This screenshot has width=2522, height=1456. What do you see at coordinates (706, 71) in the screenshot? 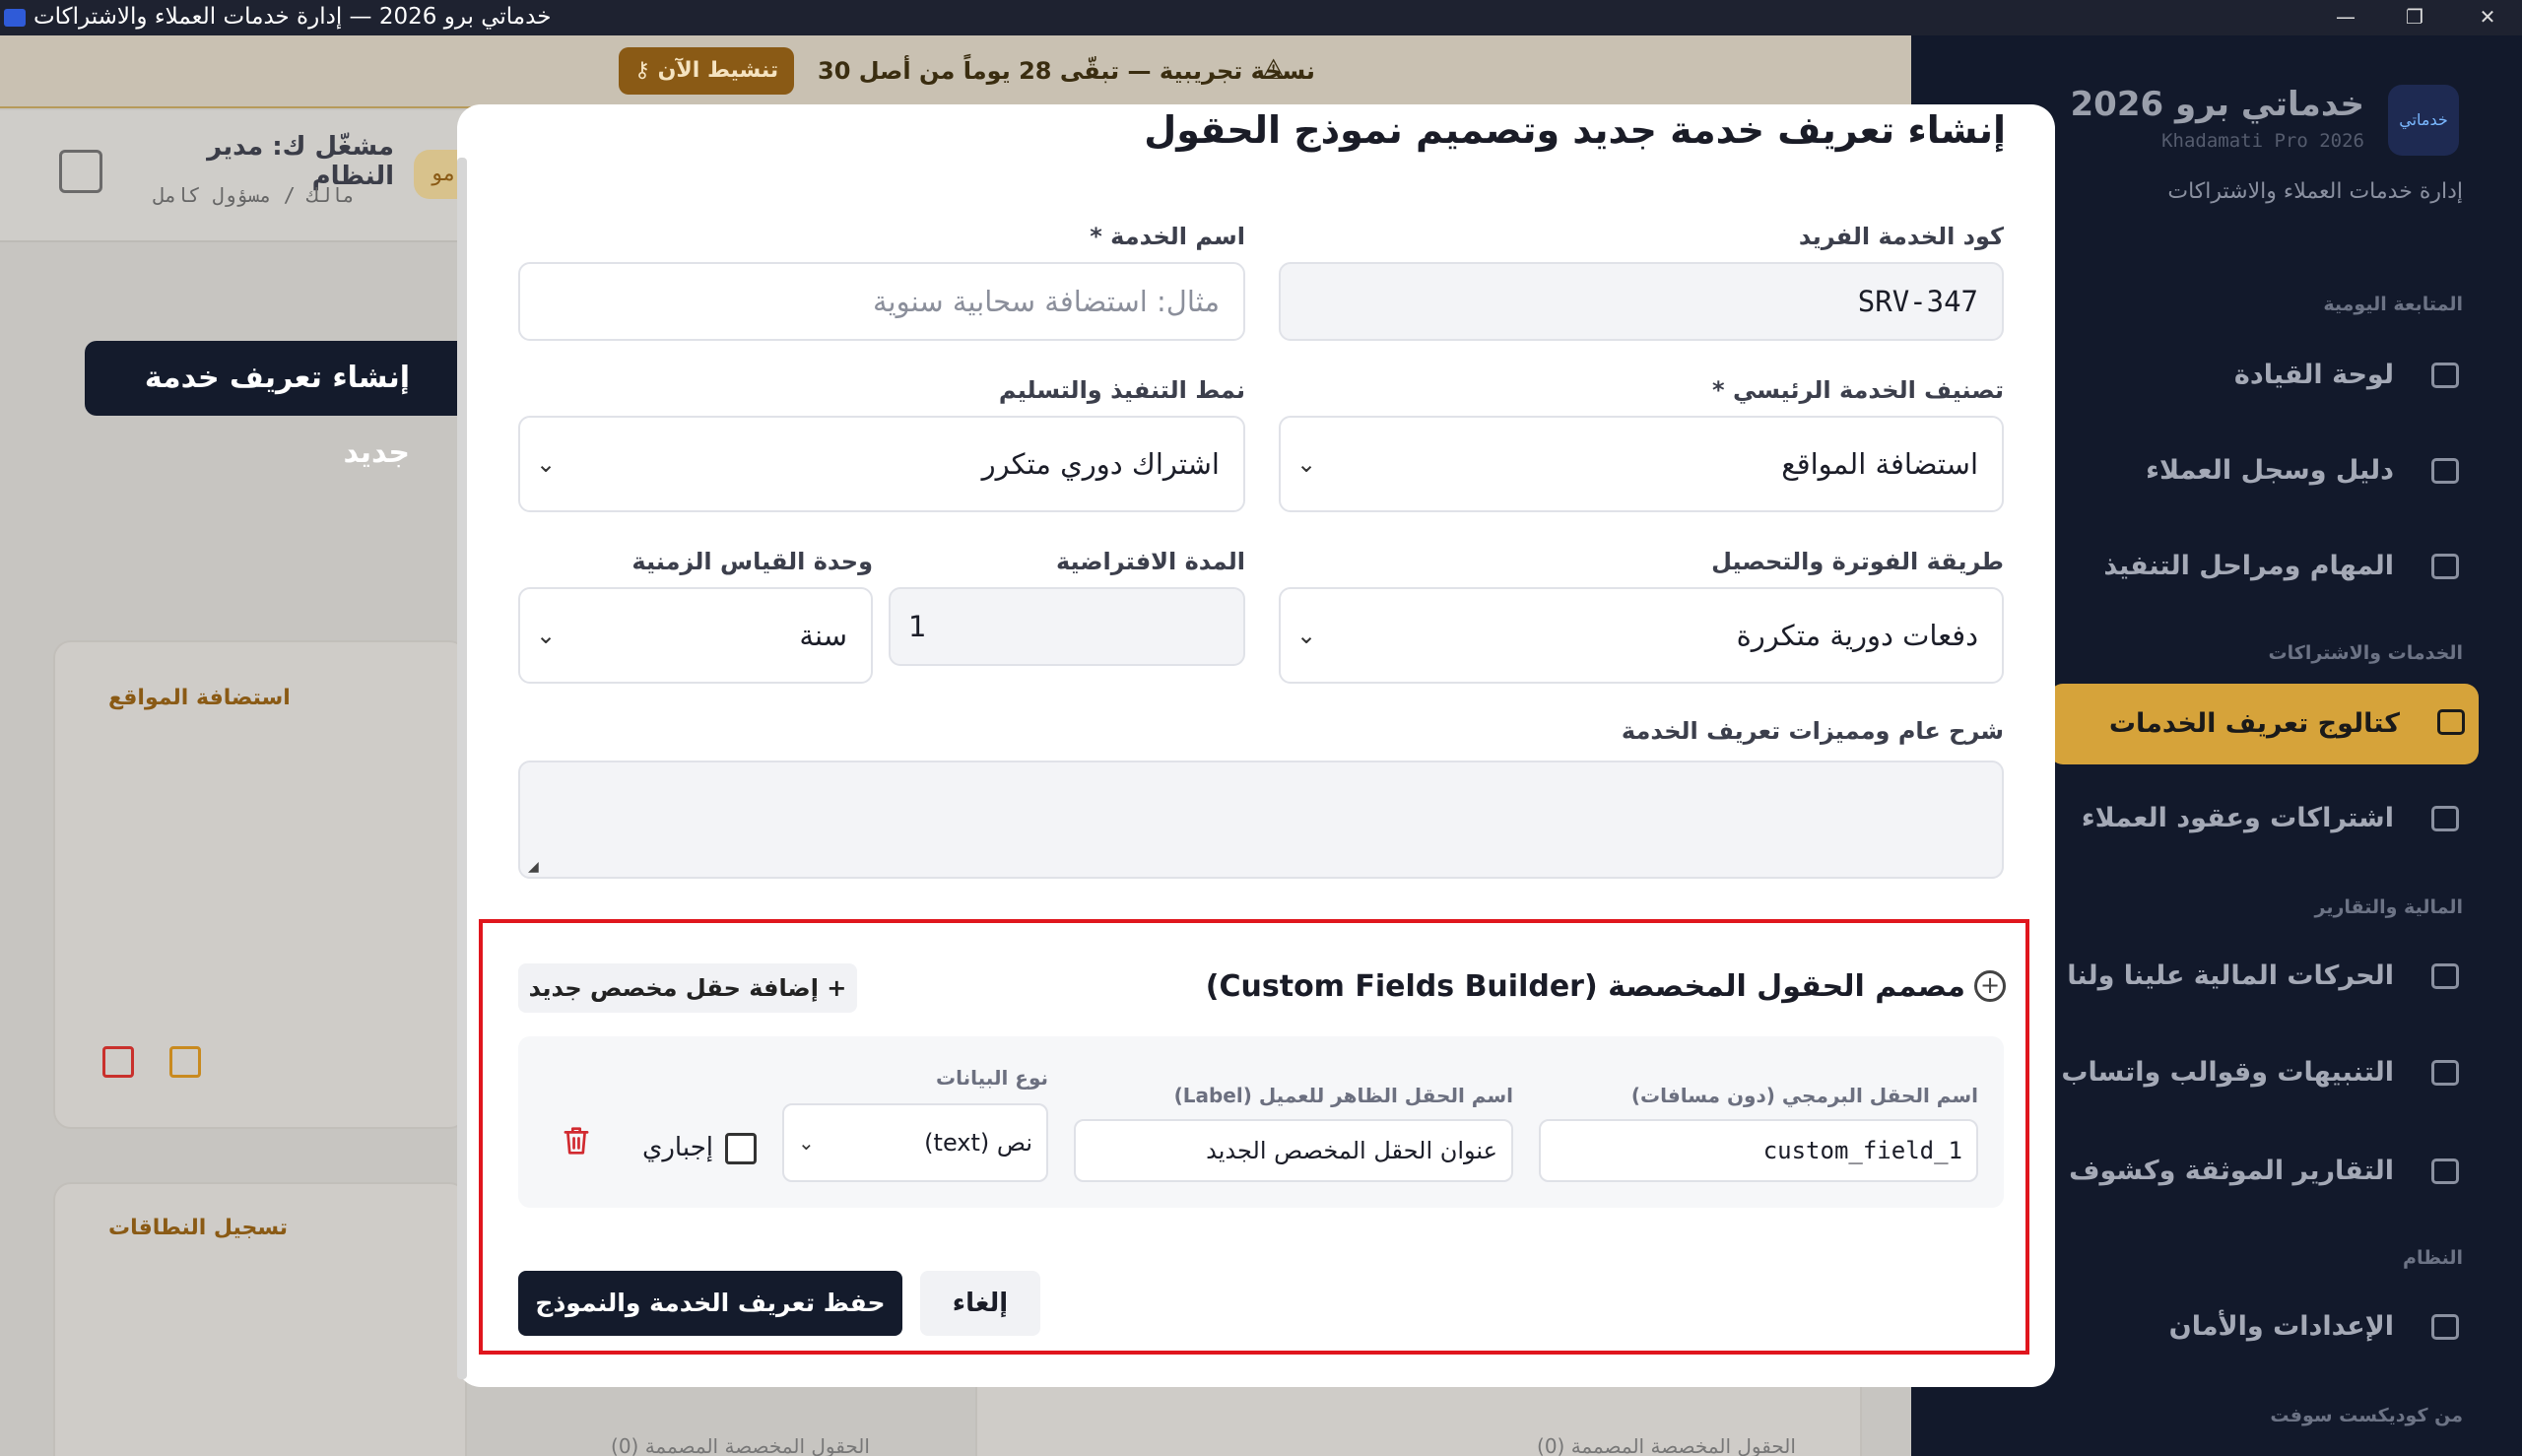
I see `activate-button: تنشيط الآن ⚷` at bounding box center [706, 71].